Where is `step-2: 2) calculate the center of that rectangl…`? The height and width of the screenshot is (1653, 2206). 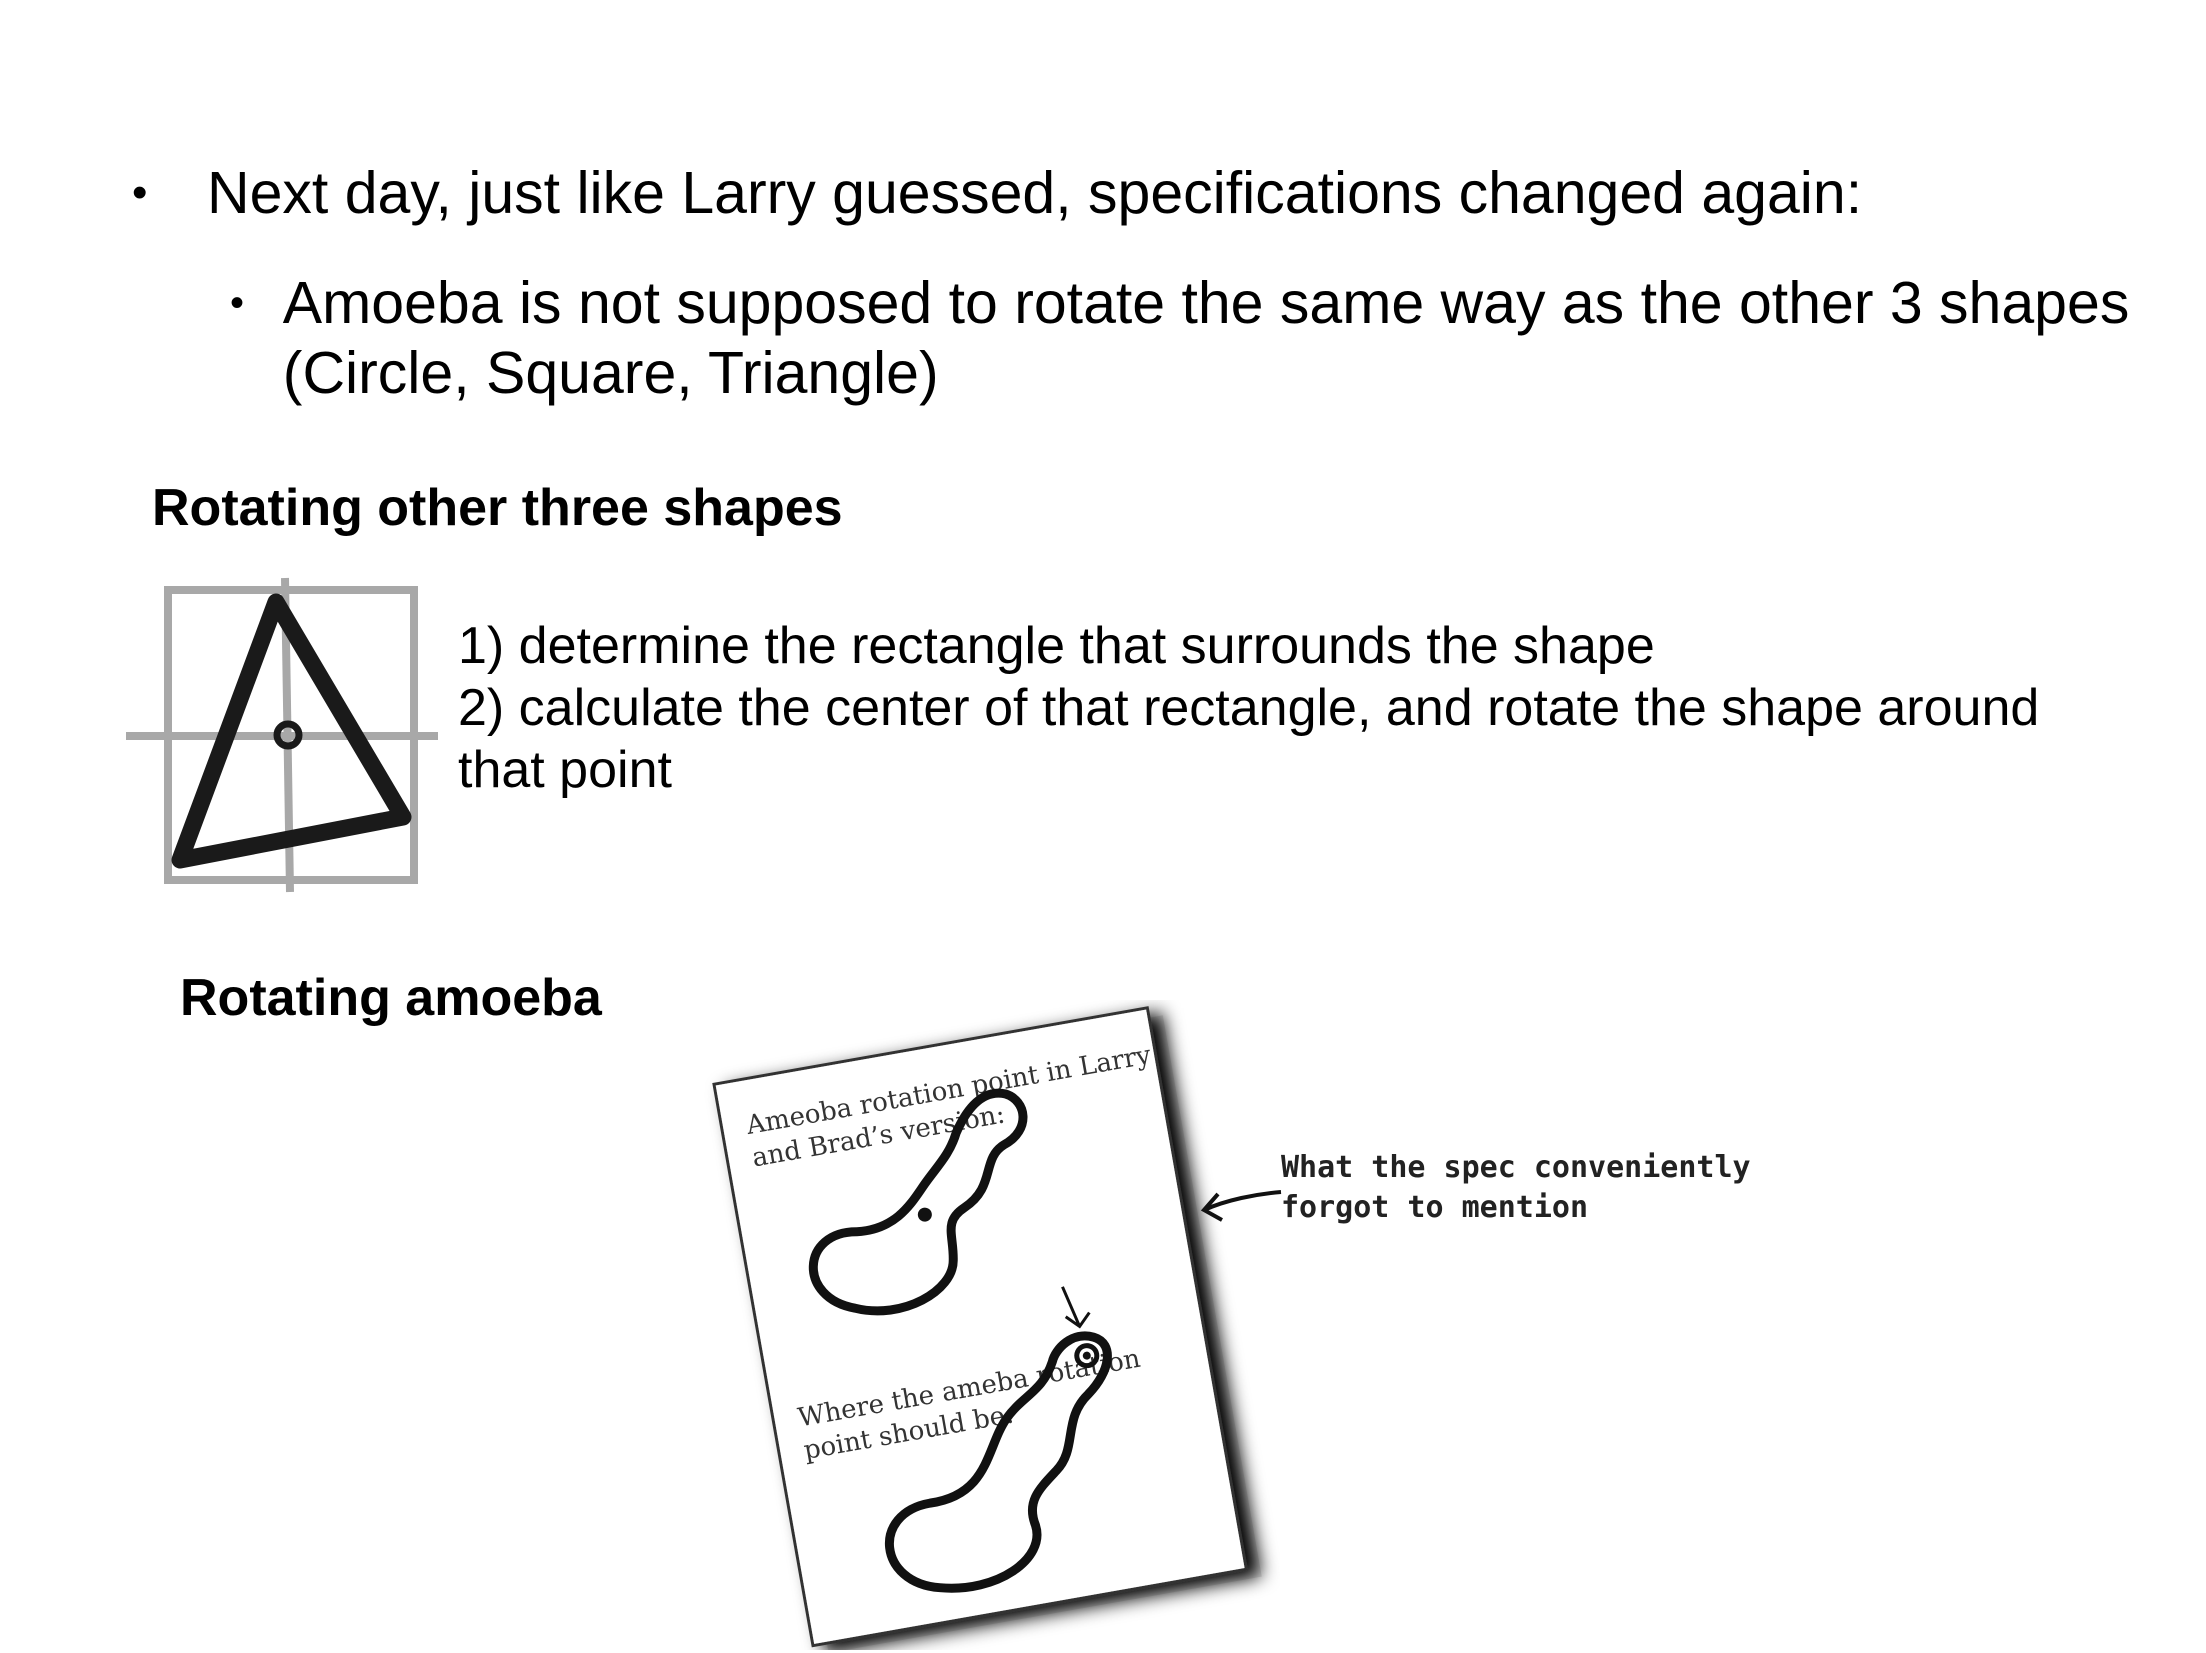 step-2: 2) calculate the center of that rectangl… is located at coordinates (1249, 708).